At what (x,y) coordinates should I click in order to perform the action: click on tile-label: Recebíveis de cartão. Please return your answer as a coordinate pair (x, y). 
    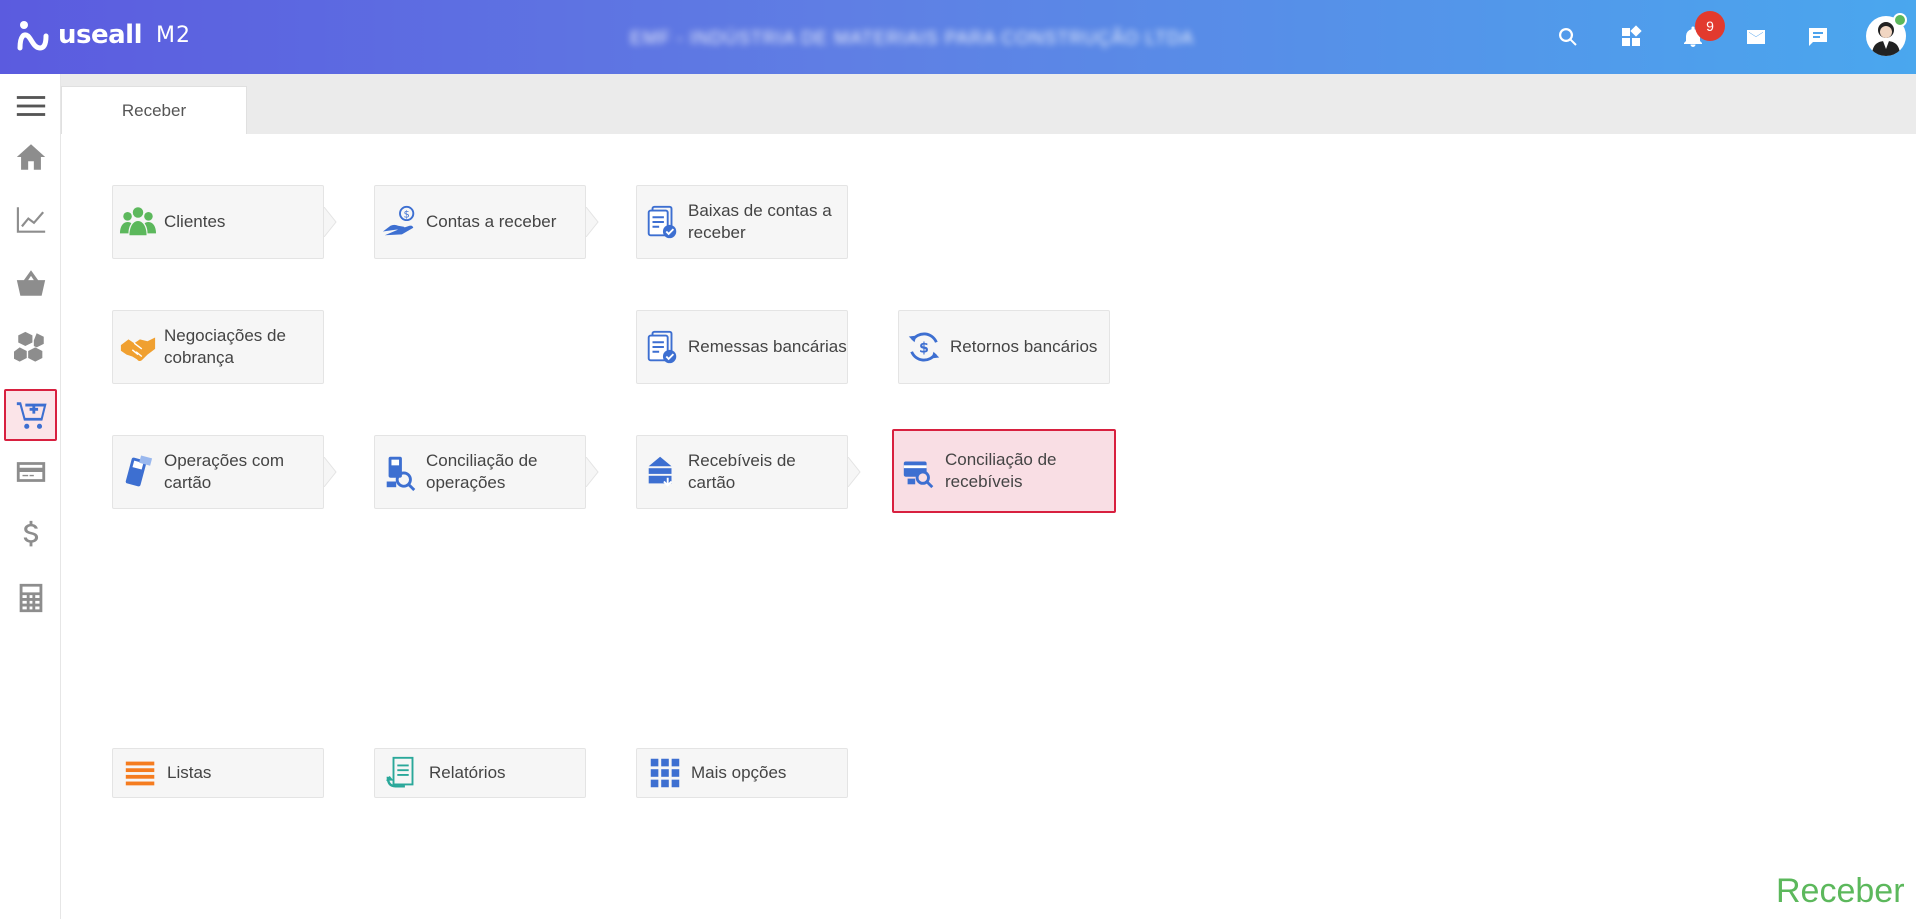
    Looking at the image, I should click on (742, 471).